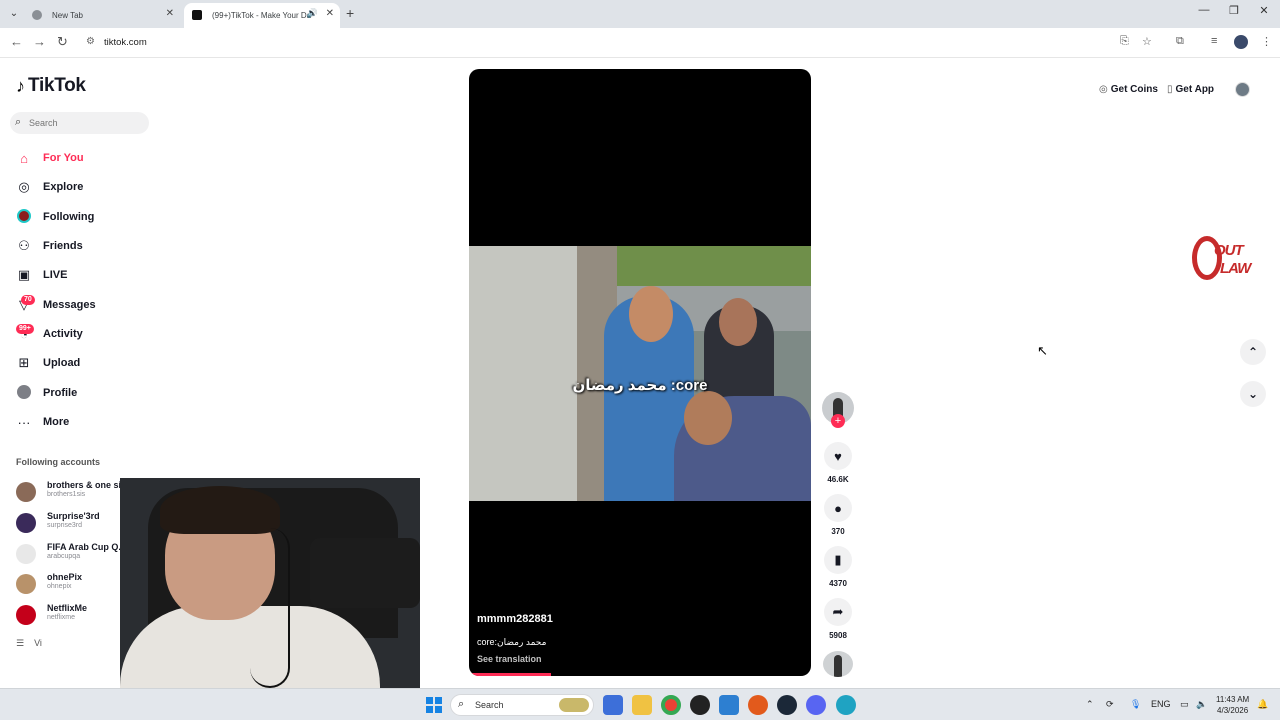 The height and width of the screenshot is (720, 1280). I want to click on search-box: ⌕, so click(79, 123).